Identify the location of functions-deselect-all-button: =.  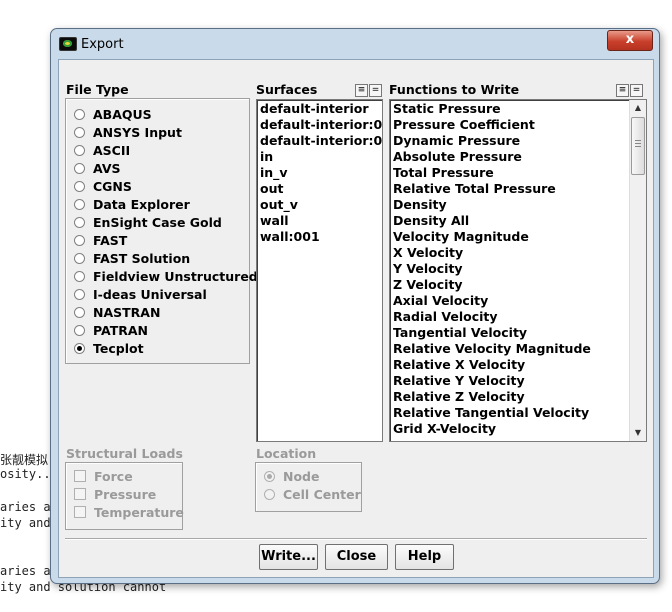
(636, 90).